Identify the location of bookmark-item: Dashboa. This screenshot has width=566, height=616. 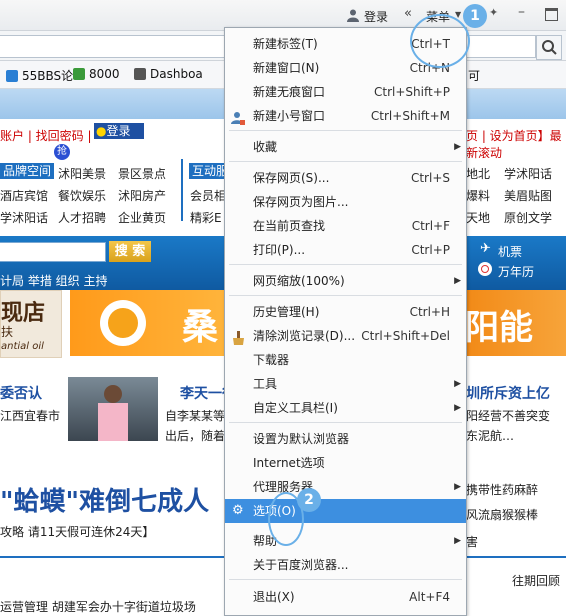
(168, 74).